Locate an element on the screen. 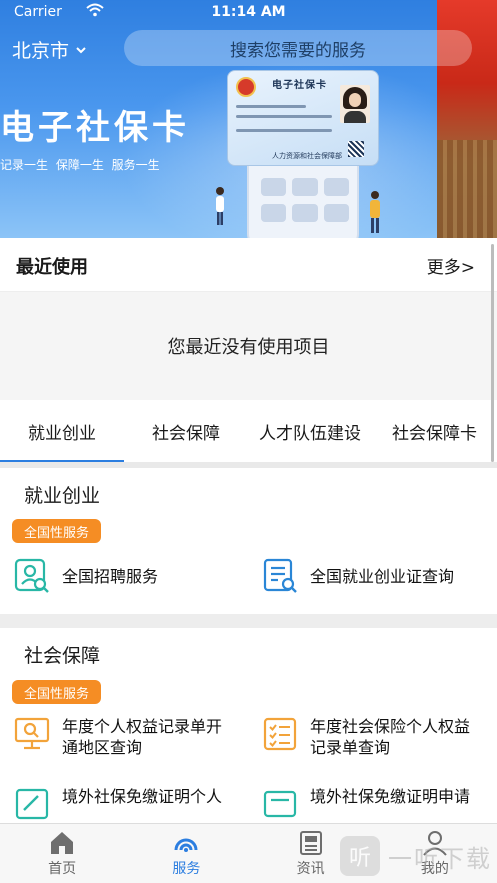  card-icon is located at coordinates (280, 804).